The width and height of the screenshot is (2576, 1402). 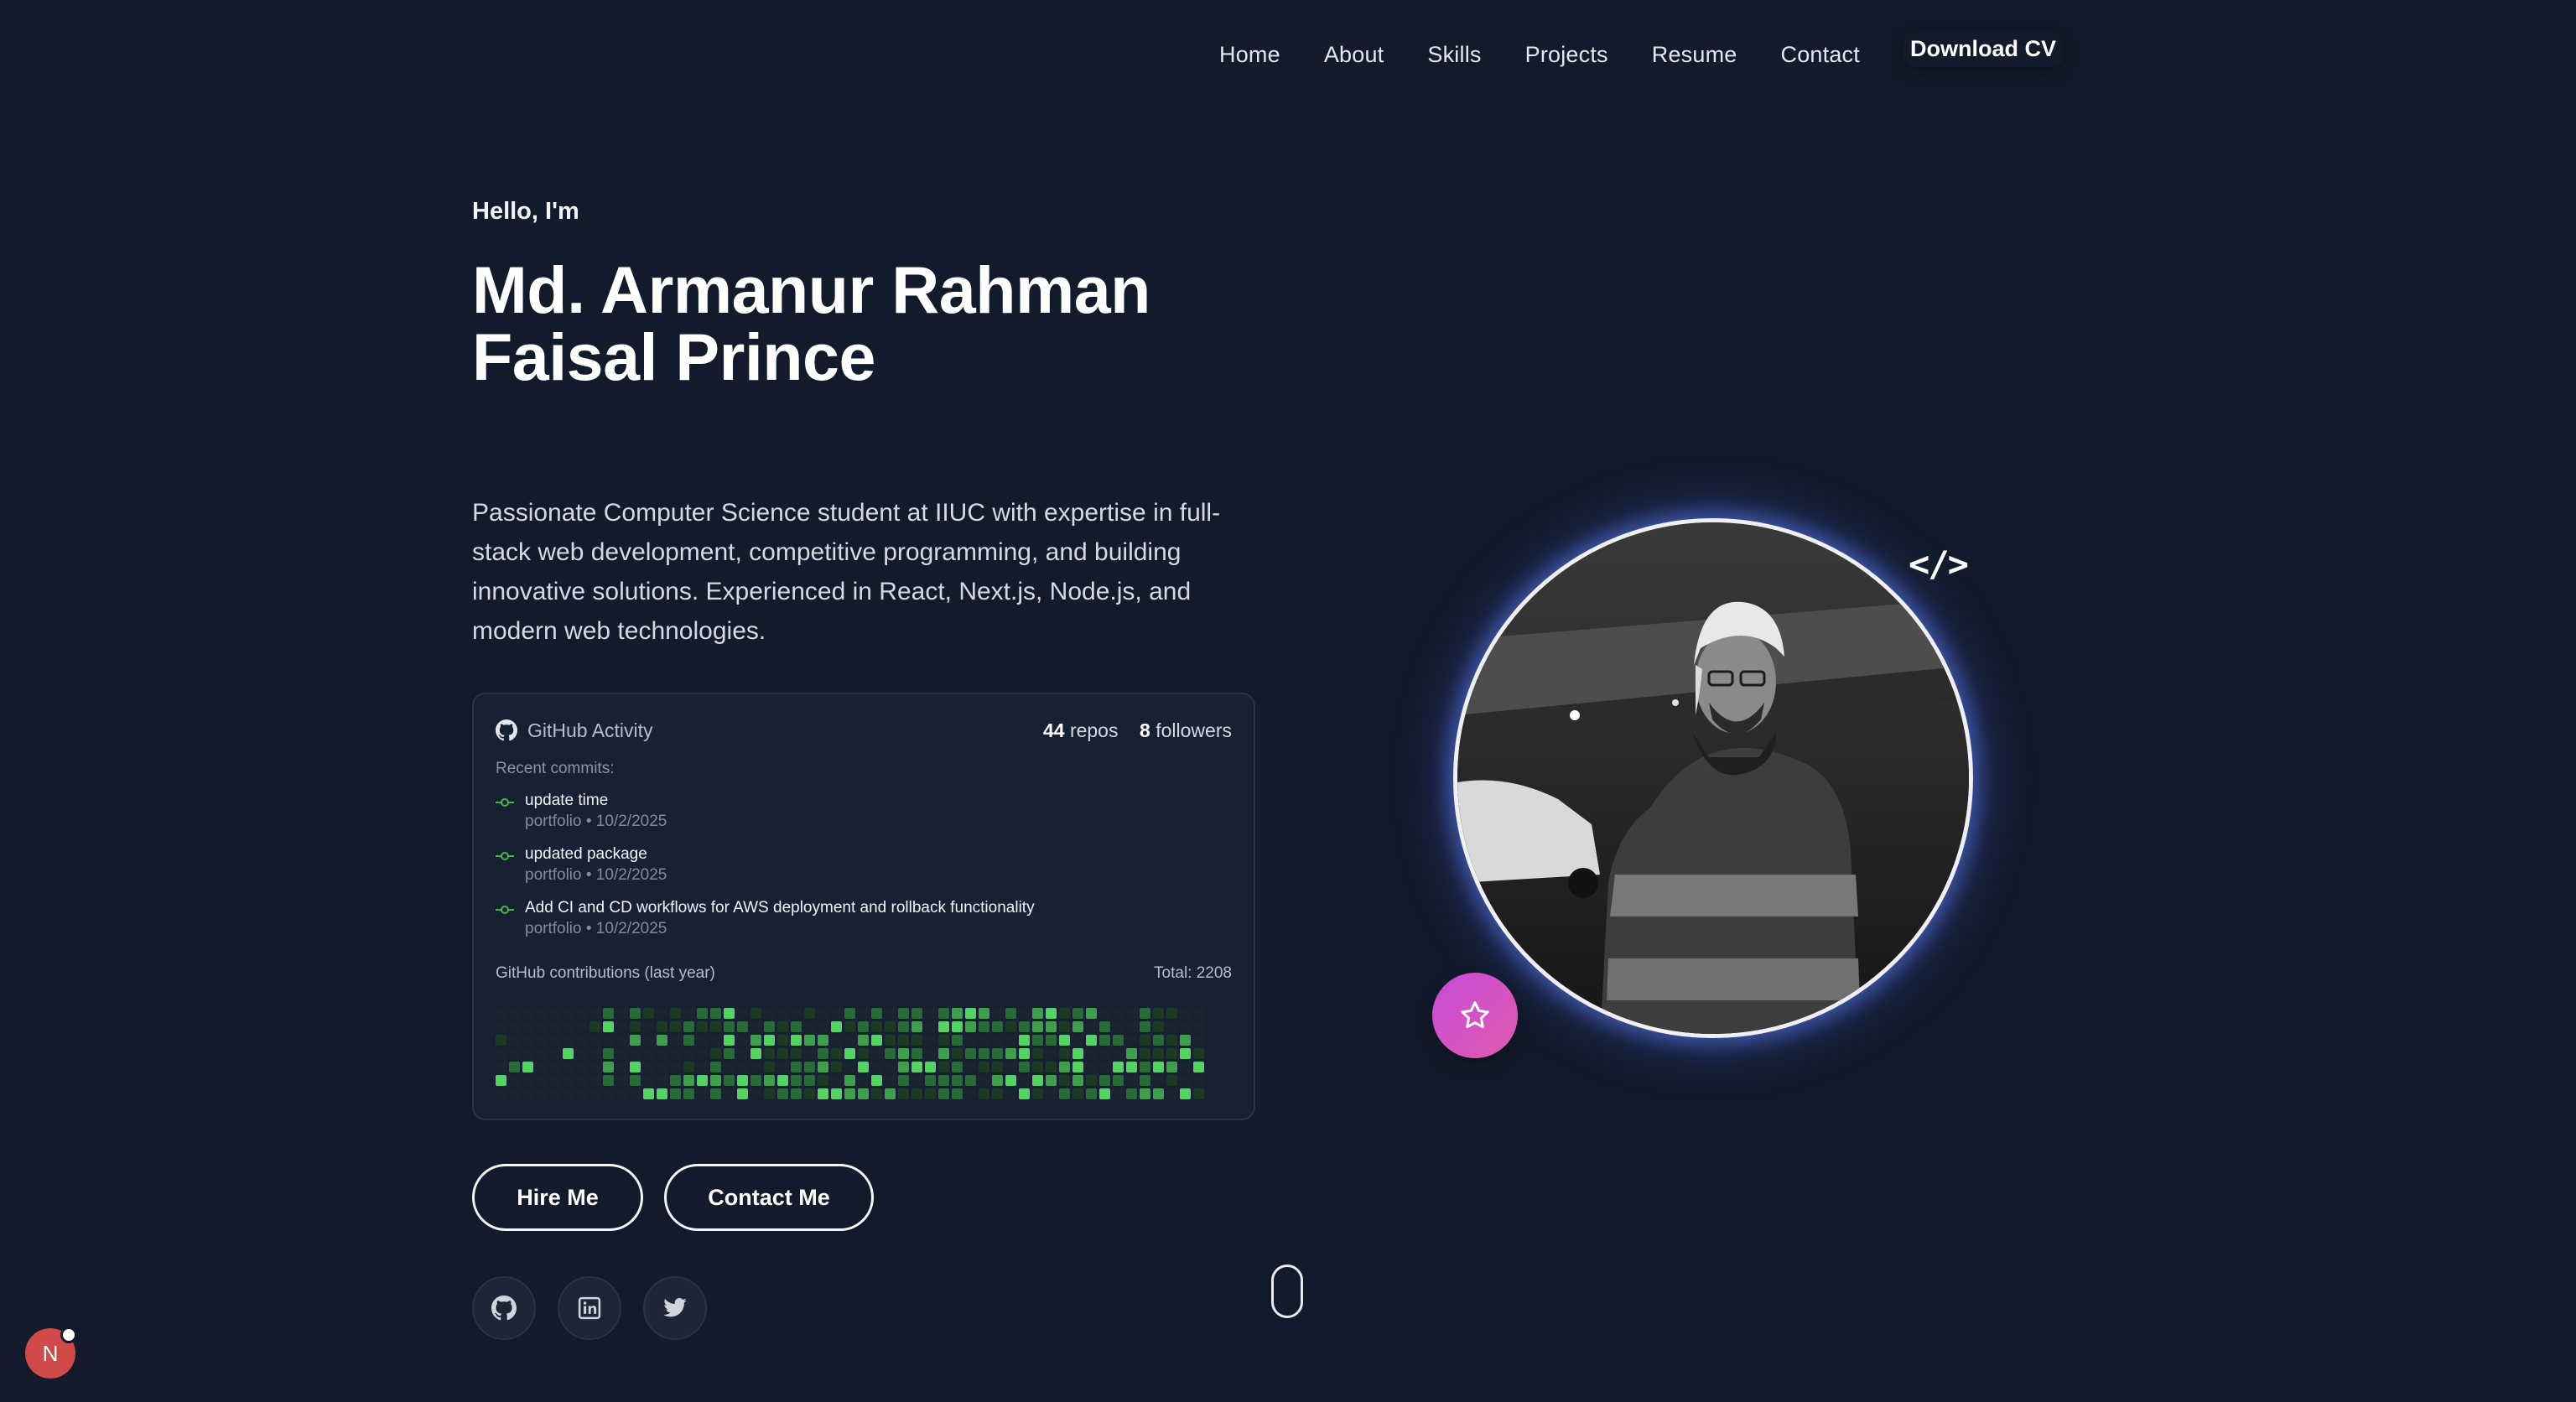 I want to click on profile-photo, so click(x=1713, y=778).